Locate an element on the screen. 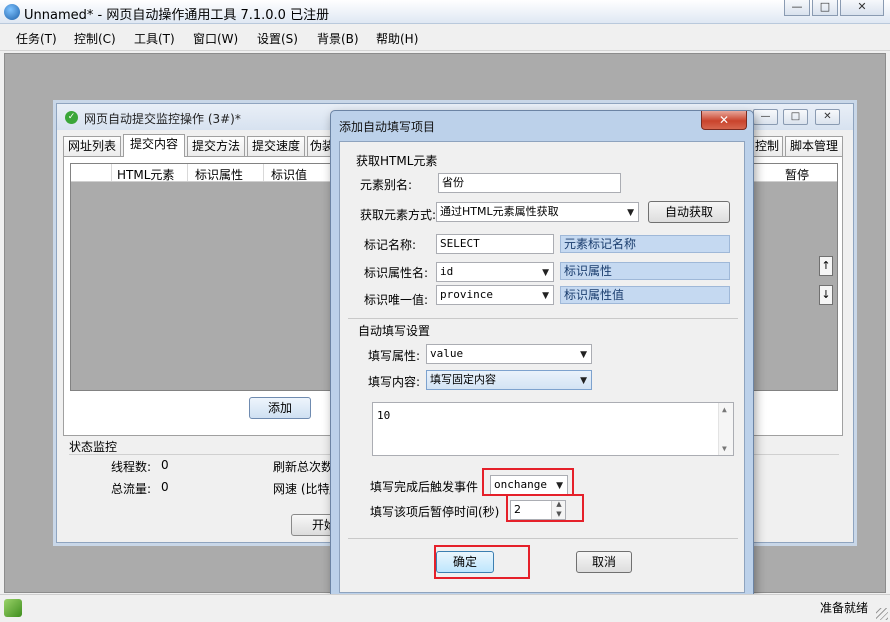  alias-input: 省份 is located at coordinates (529, 183).